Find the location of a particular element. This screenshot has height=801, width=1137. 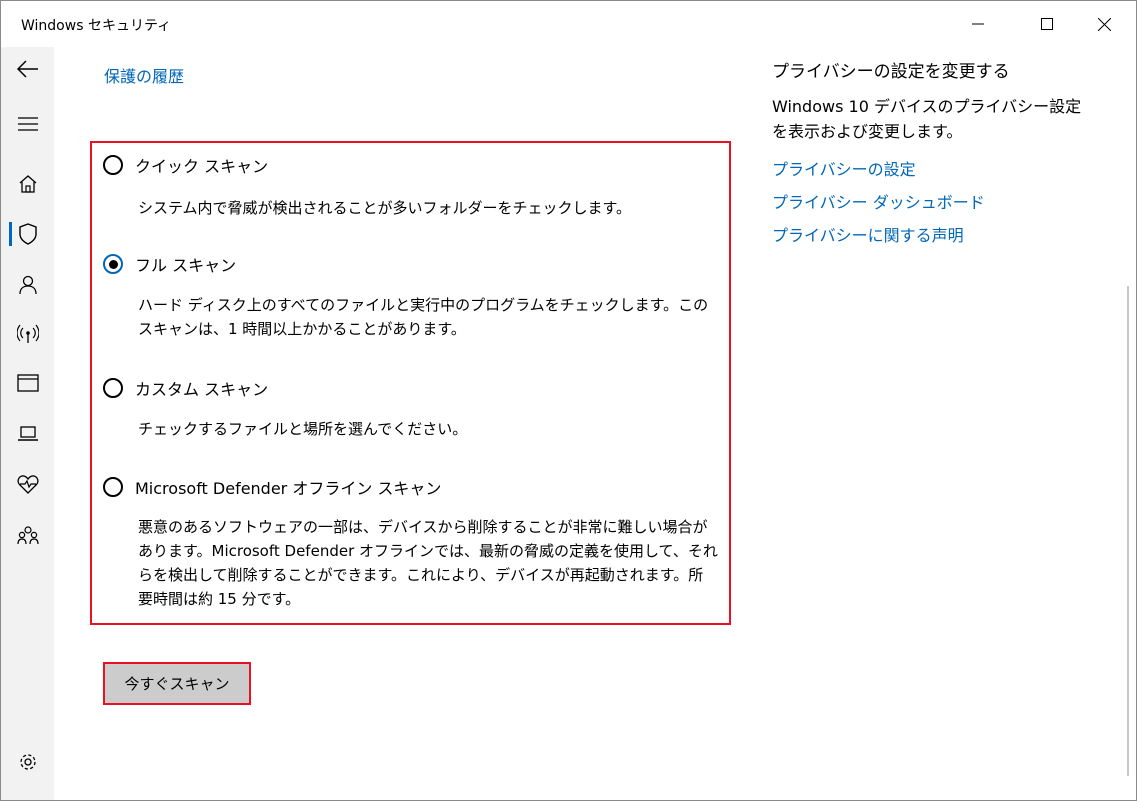

wireless-icon is located at coordinates (27, 333).